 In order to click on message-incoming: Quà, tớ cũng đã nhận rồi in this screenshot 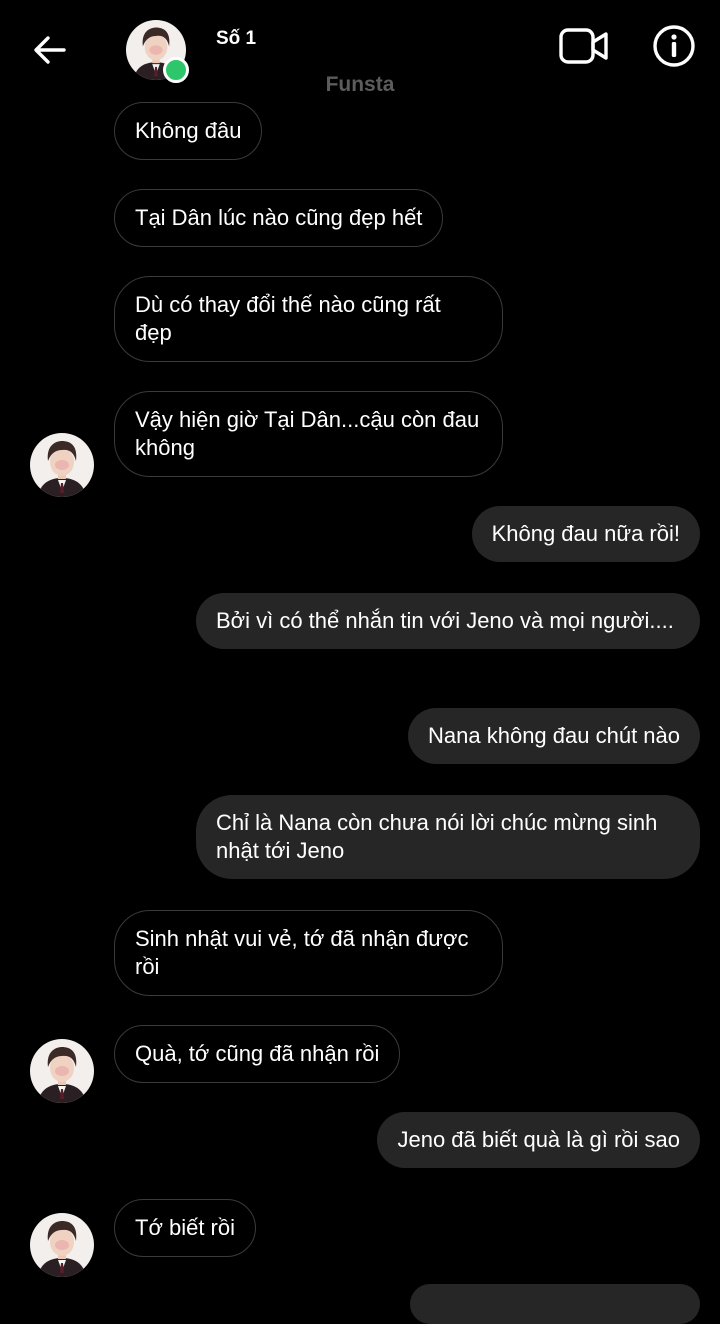, I will do `click(257, 1054)`.